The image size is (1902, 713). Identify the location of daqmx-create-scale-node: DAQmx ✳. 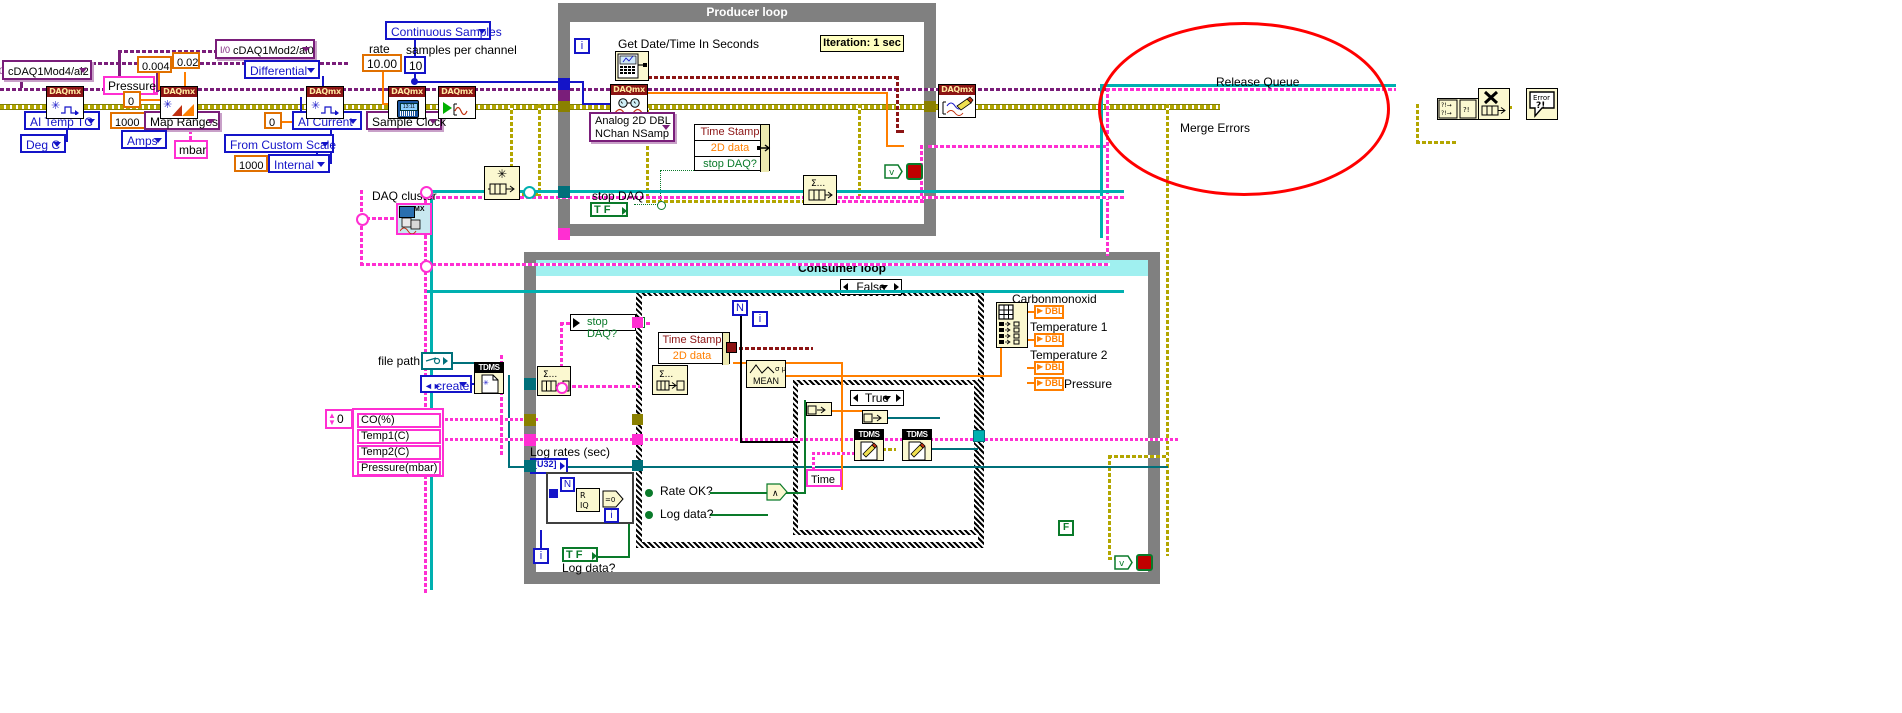
(179, 102).